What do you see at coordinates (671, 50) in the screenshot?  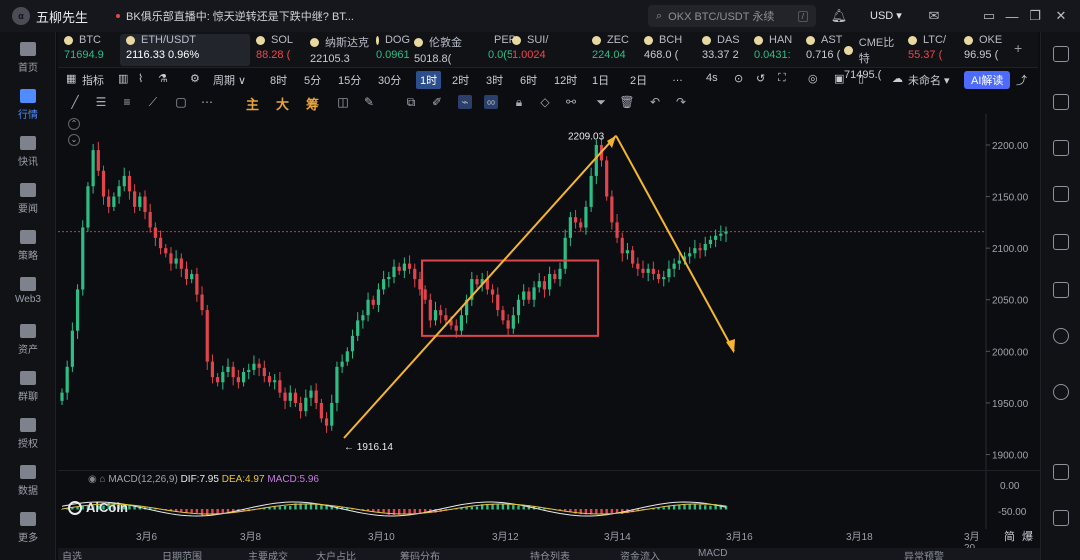 I see `ticker-item: BCH 468.0 (` at bounding box center [671, 50].